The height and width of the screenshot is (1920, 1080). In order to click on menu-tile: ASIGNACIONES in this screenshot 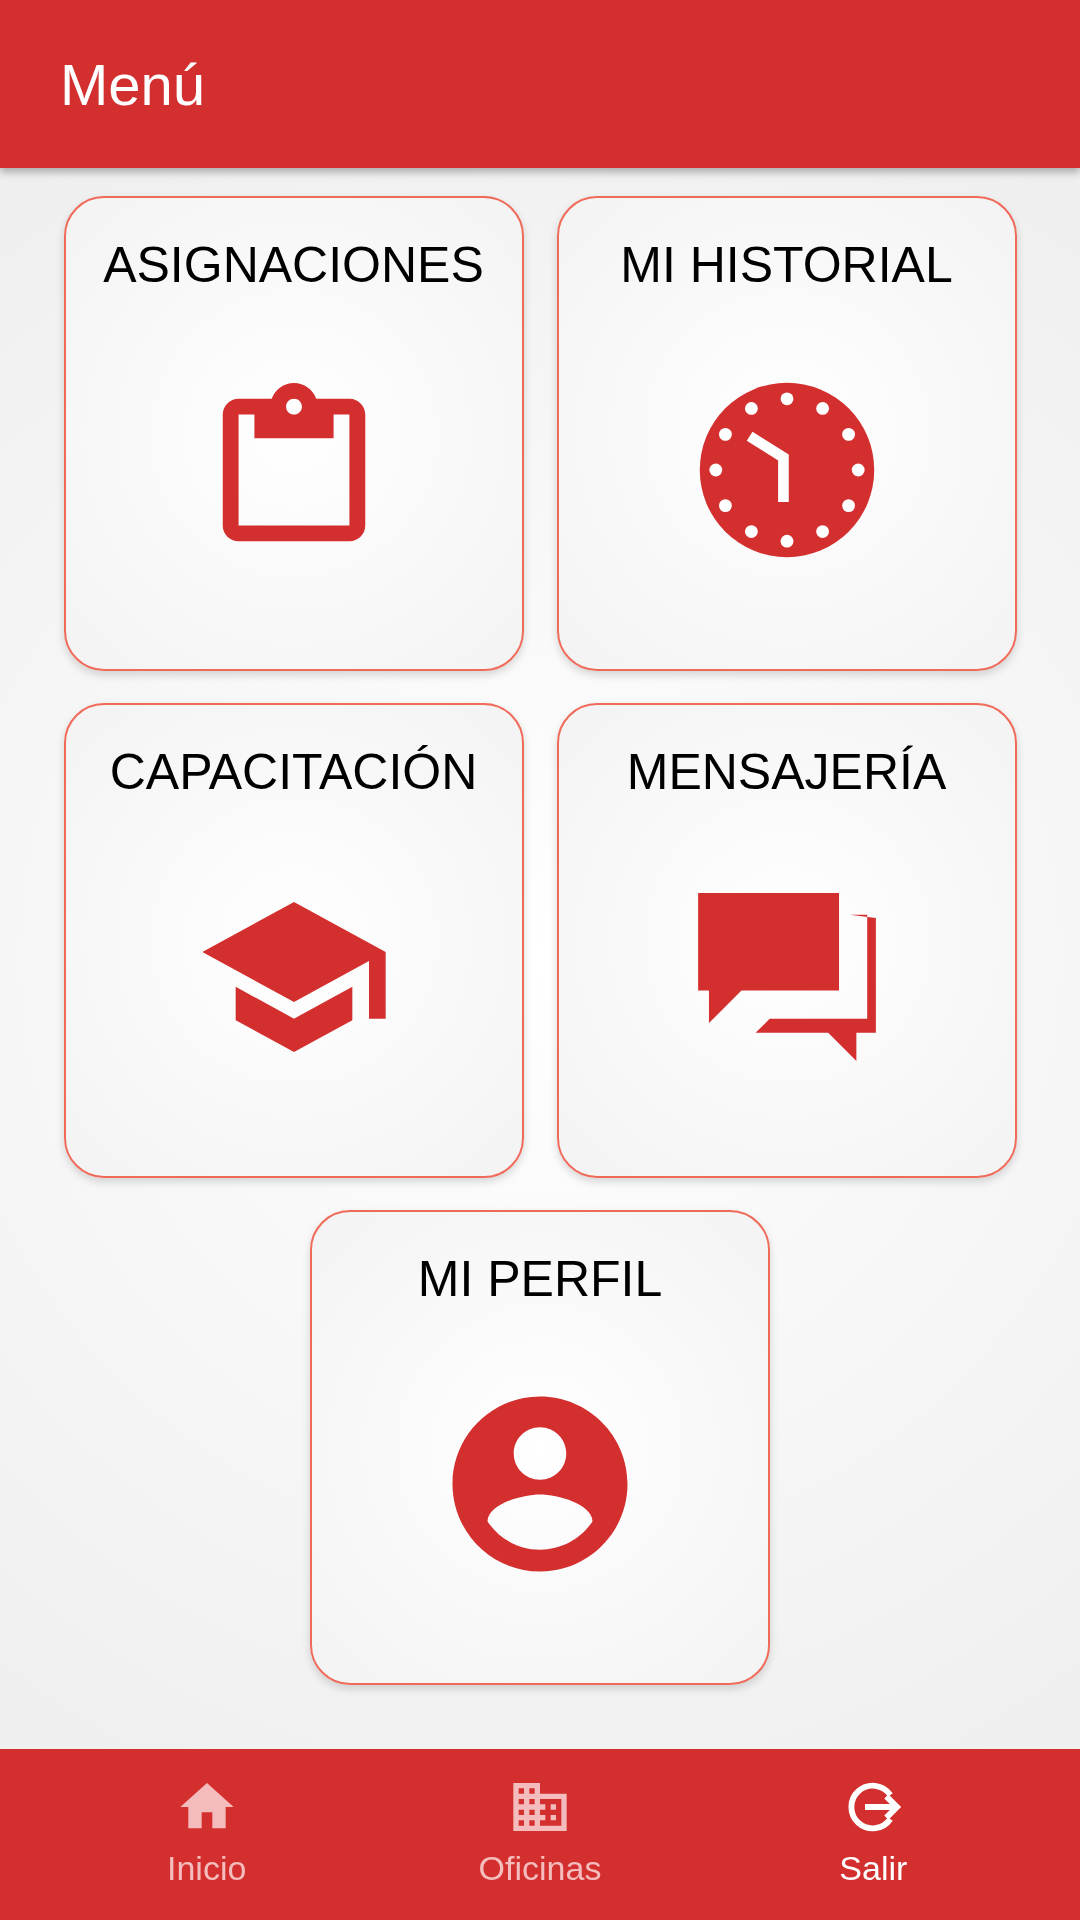, I will do `click(293, 433)`.